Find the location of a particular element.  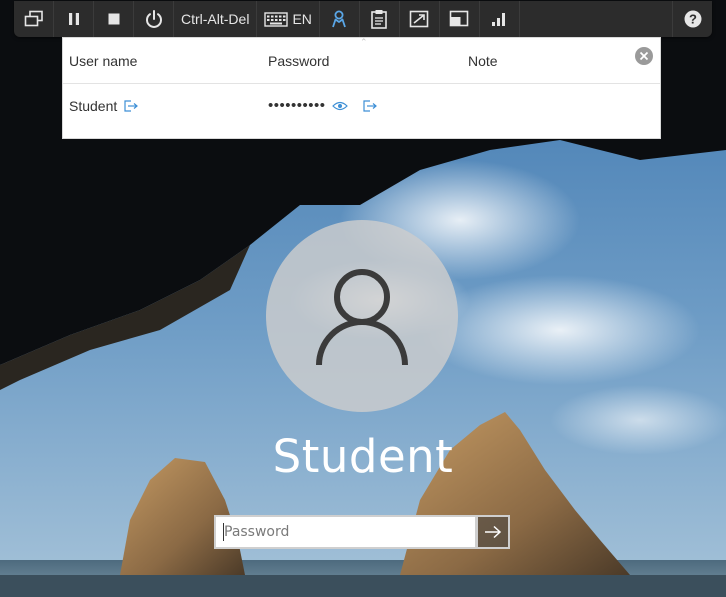

pause-icon is located at coordinates (73, 19).